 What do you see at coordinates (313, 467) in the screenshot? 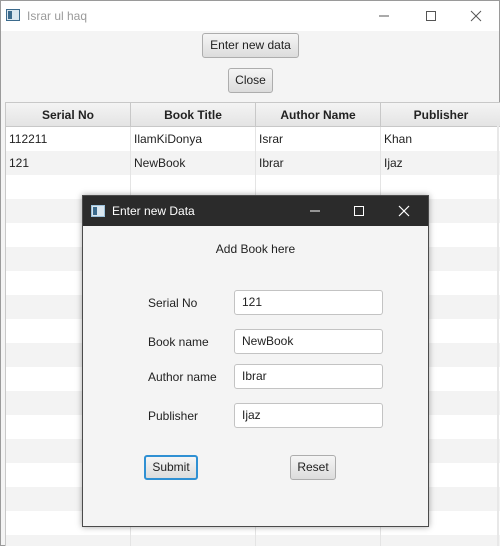
I see `reset-button: Reset` at bounding box center [313, 467].